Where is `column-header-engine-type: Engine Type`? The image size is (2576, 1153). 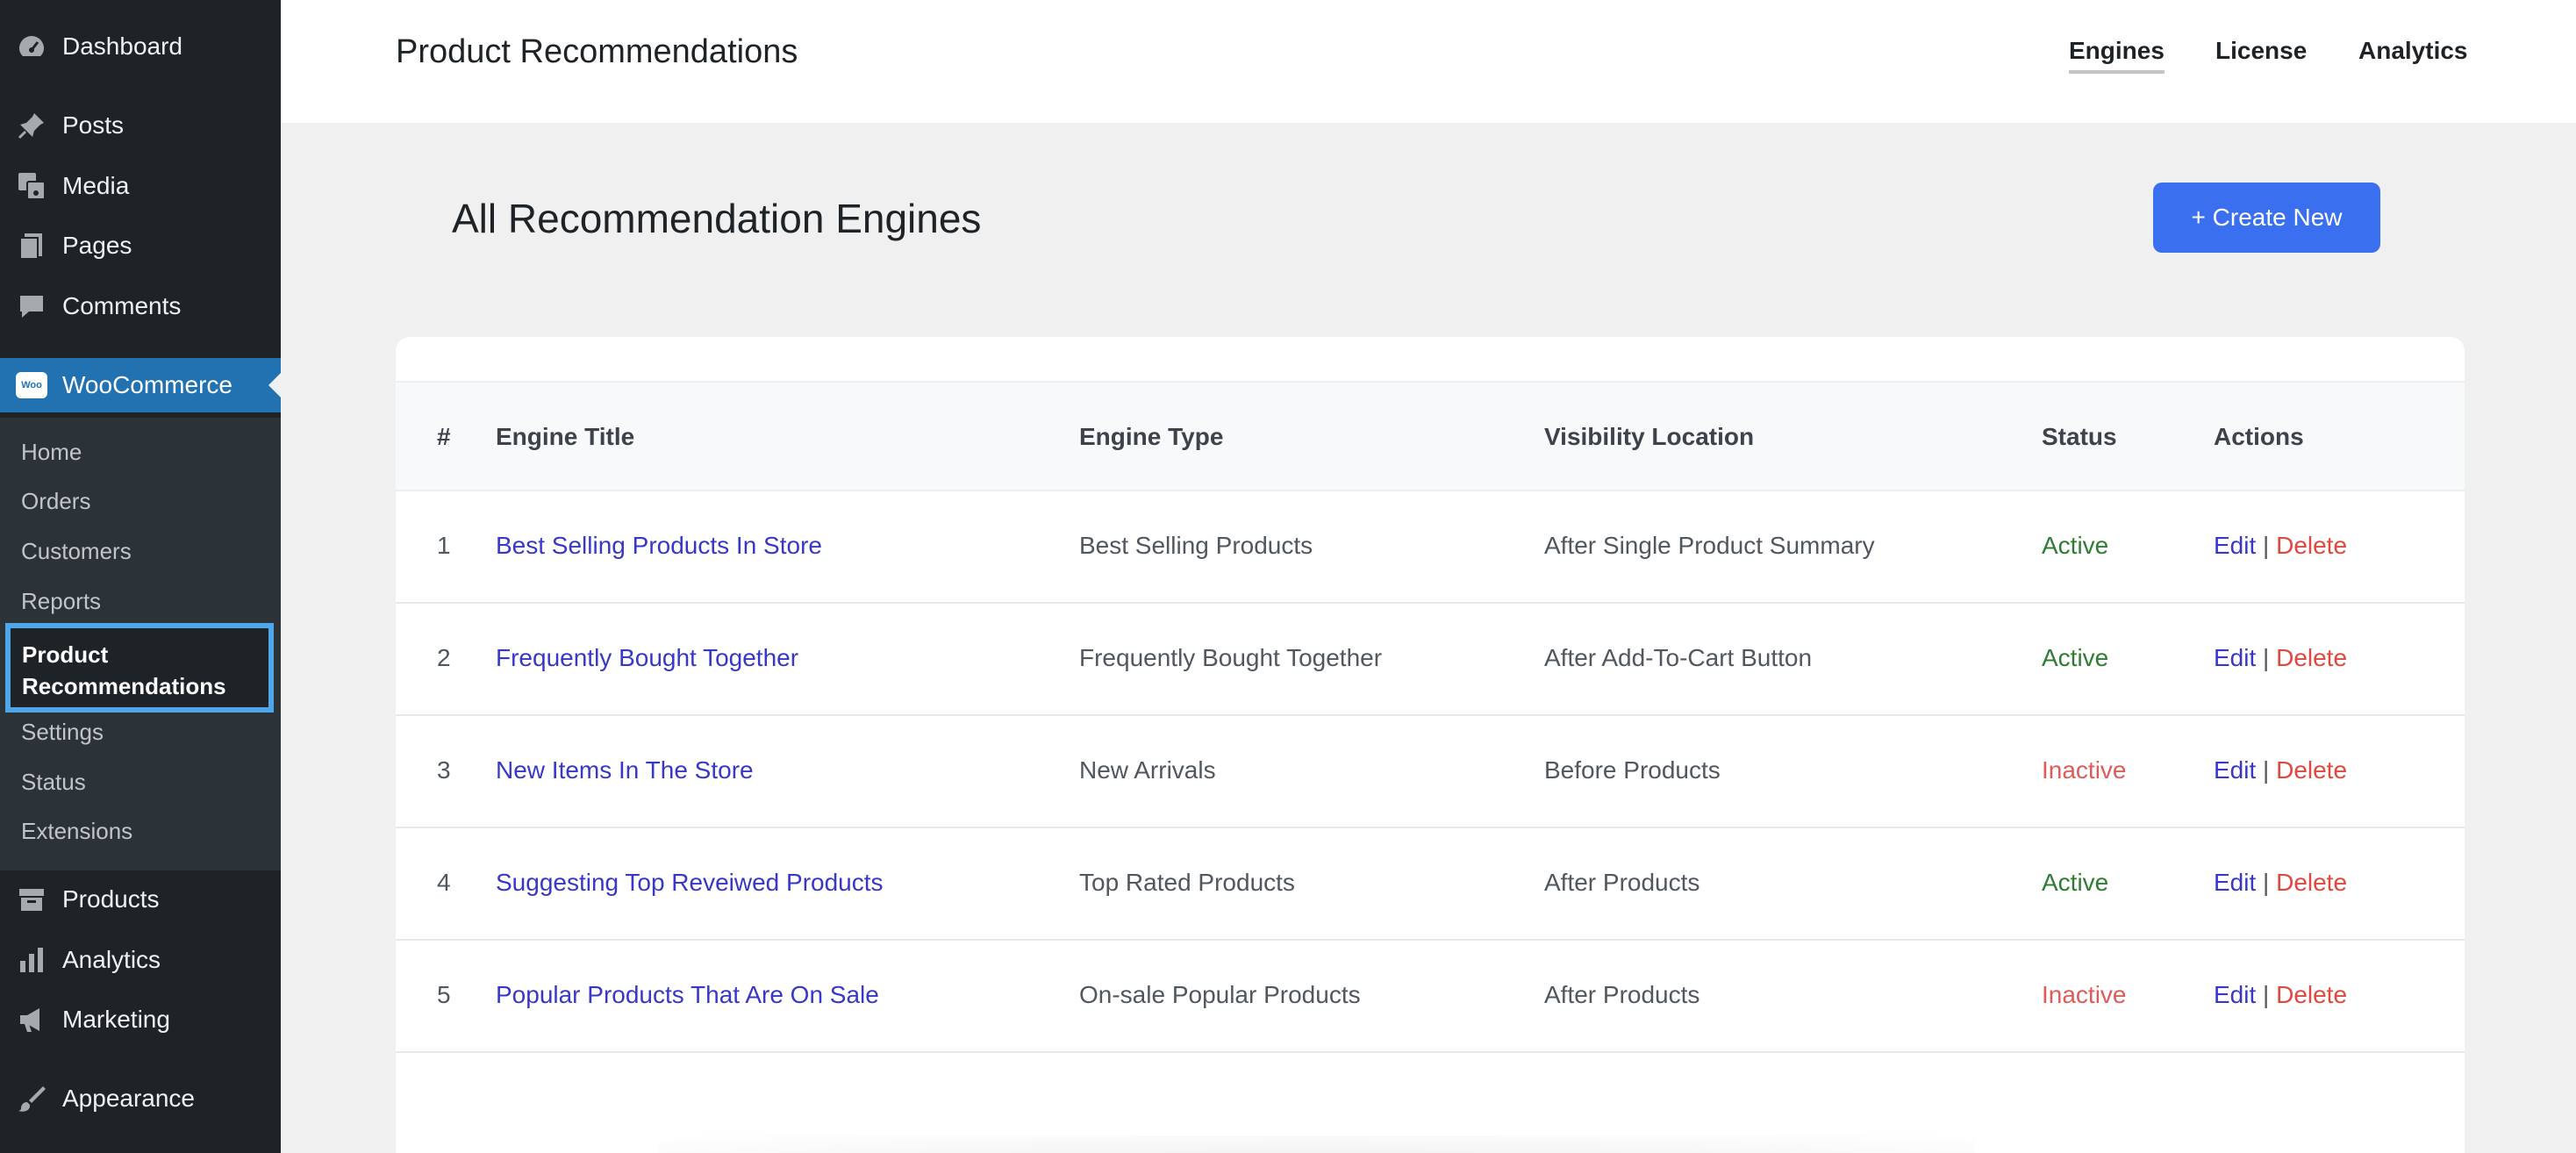
column-header-engine-type: Engine Type is located at coordinates (1151, 436).